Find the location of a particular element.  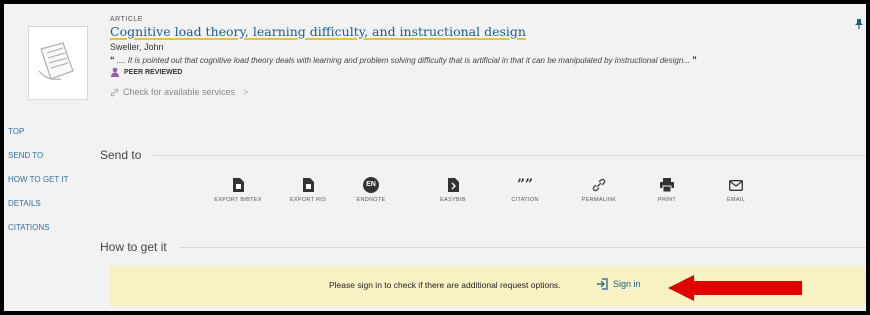

permalink-button: PERMALINK is located at coordinates (599, 189).